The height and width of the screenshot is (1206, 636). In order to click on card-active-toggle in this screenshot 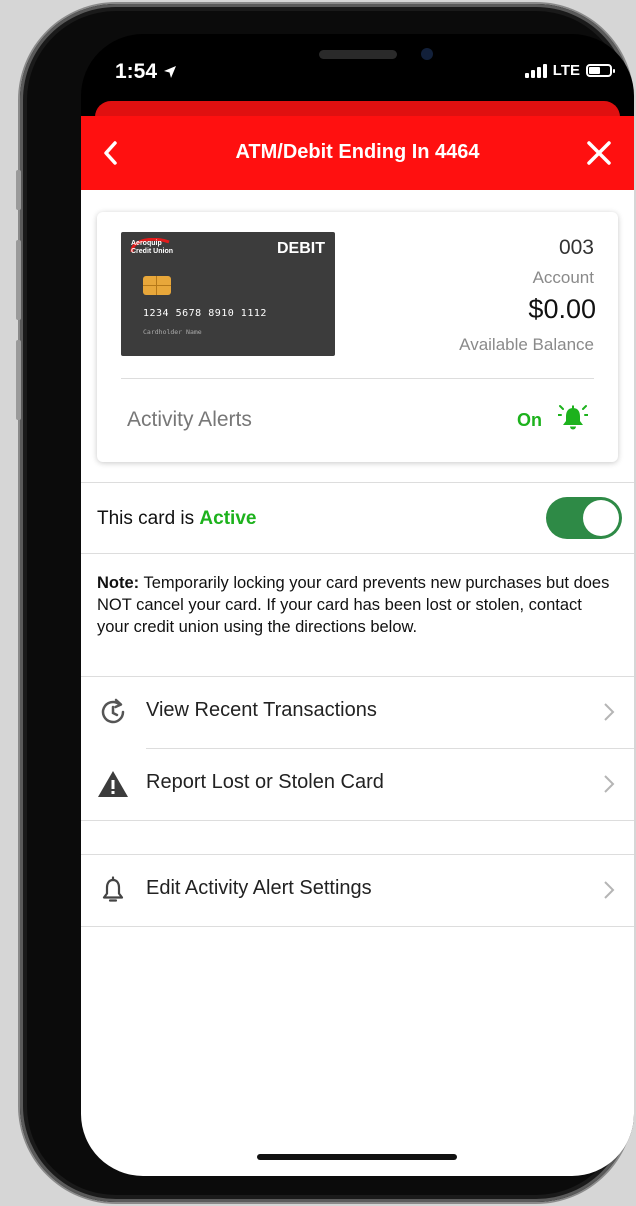, I will do `click(584, 518)`.